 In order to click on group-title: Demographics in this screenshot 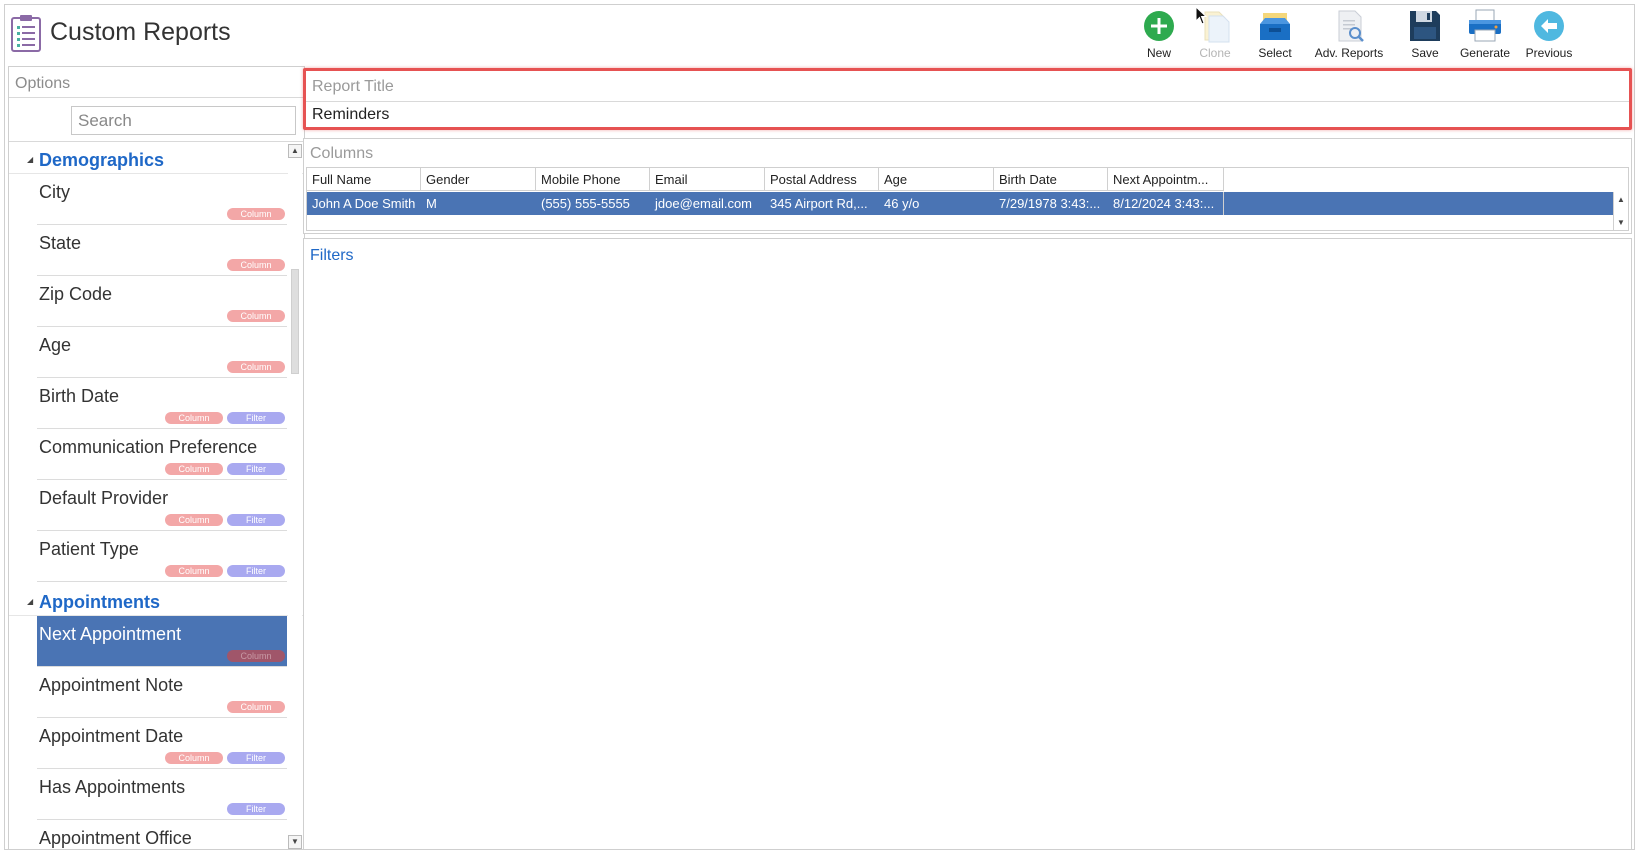, I will do `click(102, 160)`.